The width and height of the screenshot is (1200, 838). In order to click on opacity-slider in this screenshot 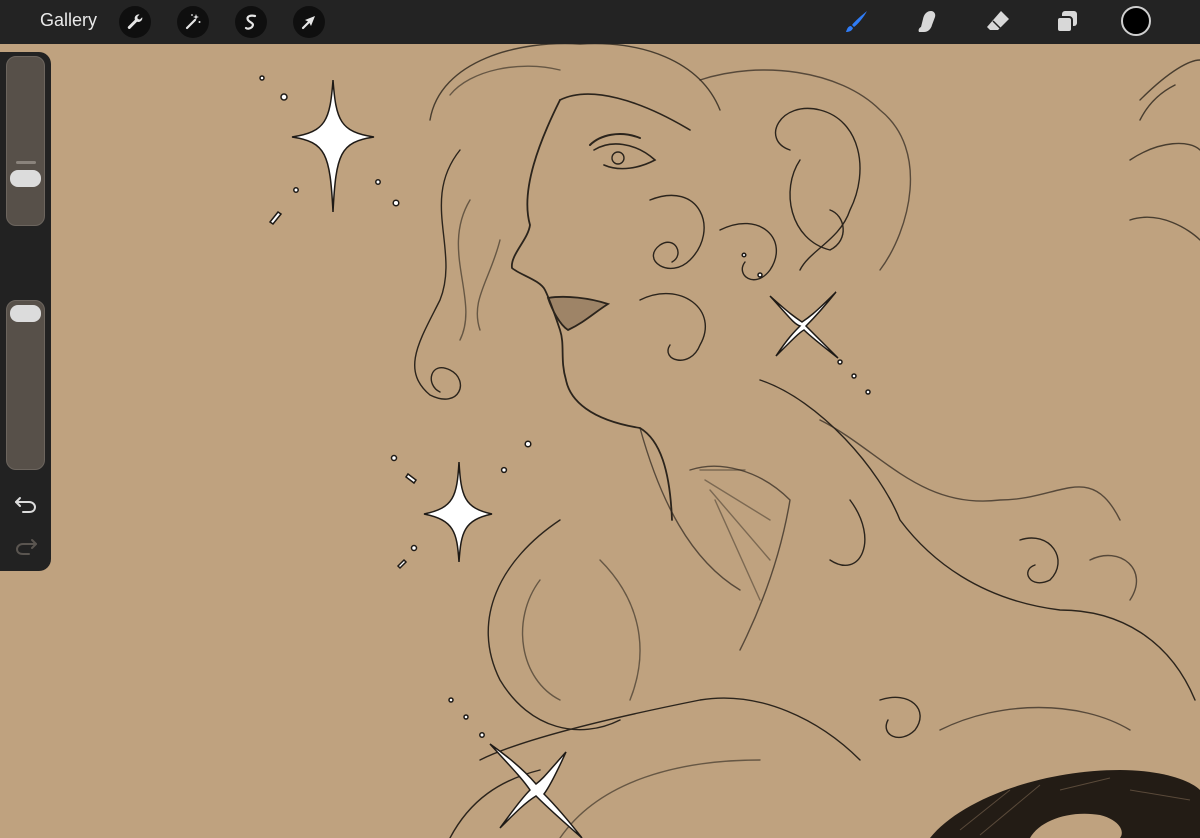, I will do `click(25, 385)`.